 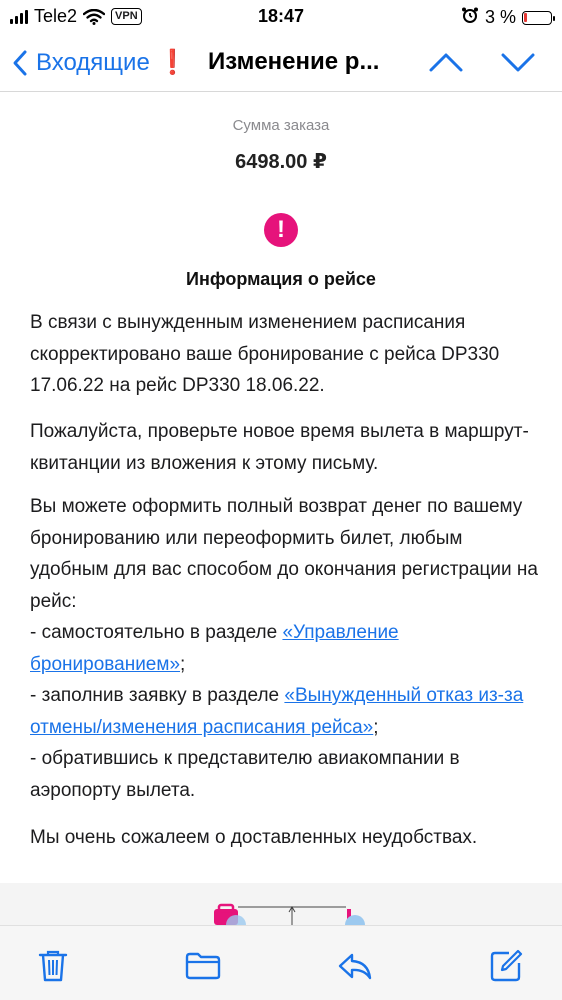 What do you see at coordinates (281, 125) in the screenshot?
I see `order-sum-label: Сумма заказа` at bounding box center [281, 125].